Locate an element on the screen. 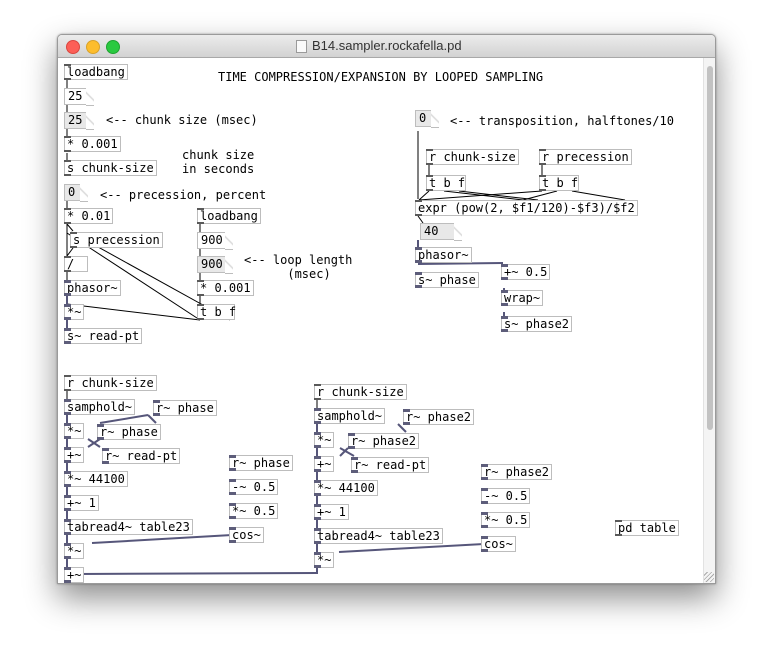 This screenshot has height=661, width=771. comment-precession-percent: <-- precession, percent is located at coordinates (183, 195).